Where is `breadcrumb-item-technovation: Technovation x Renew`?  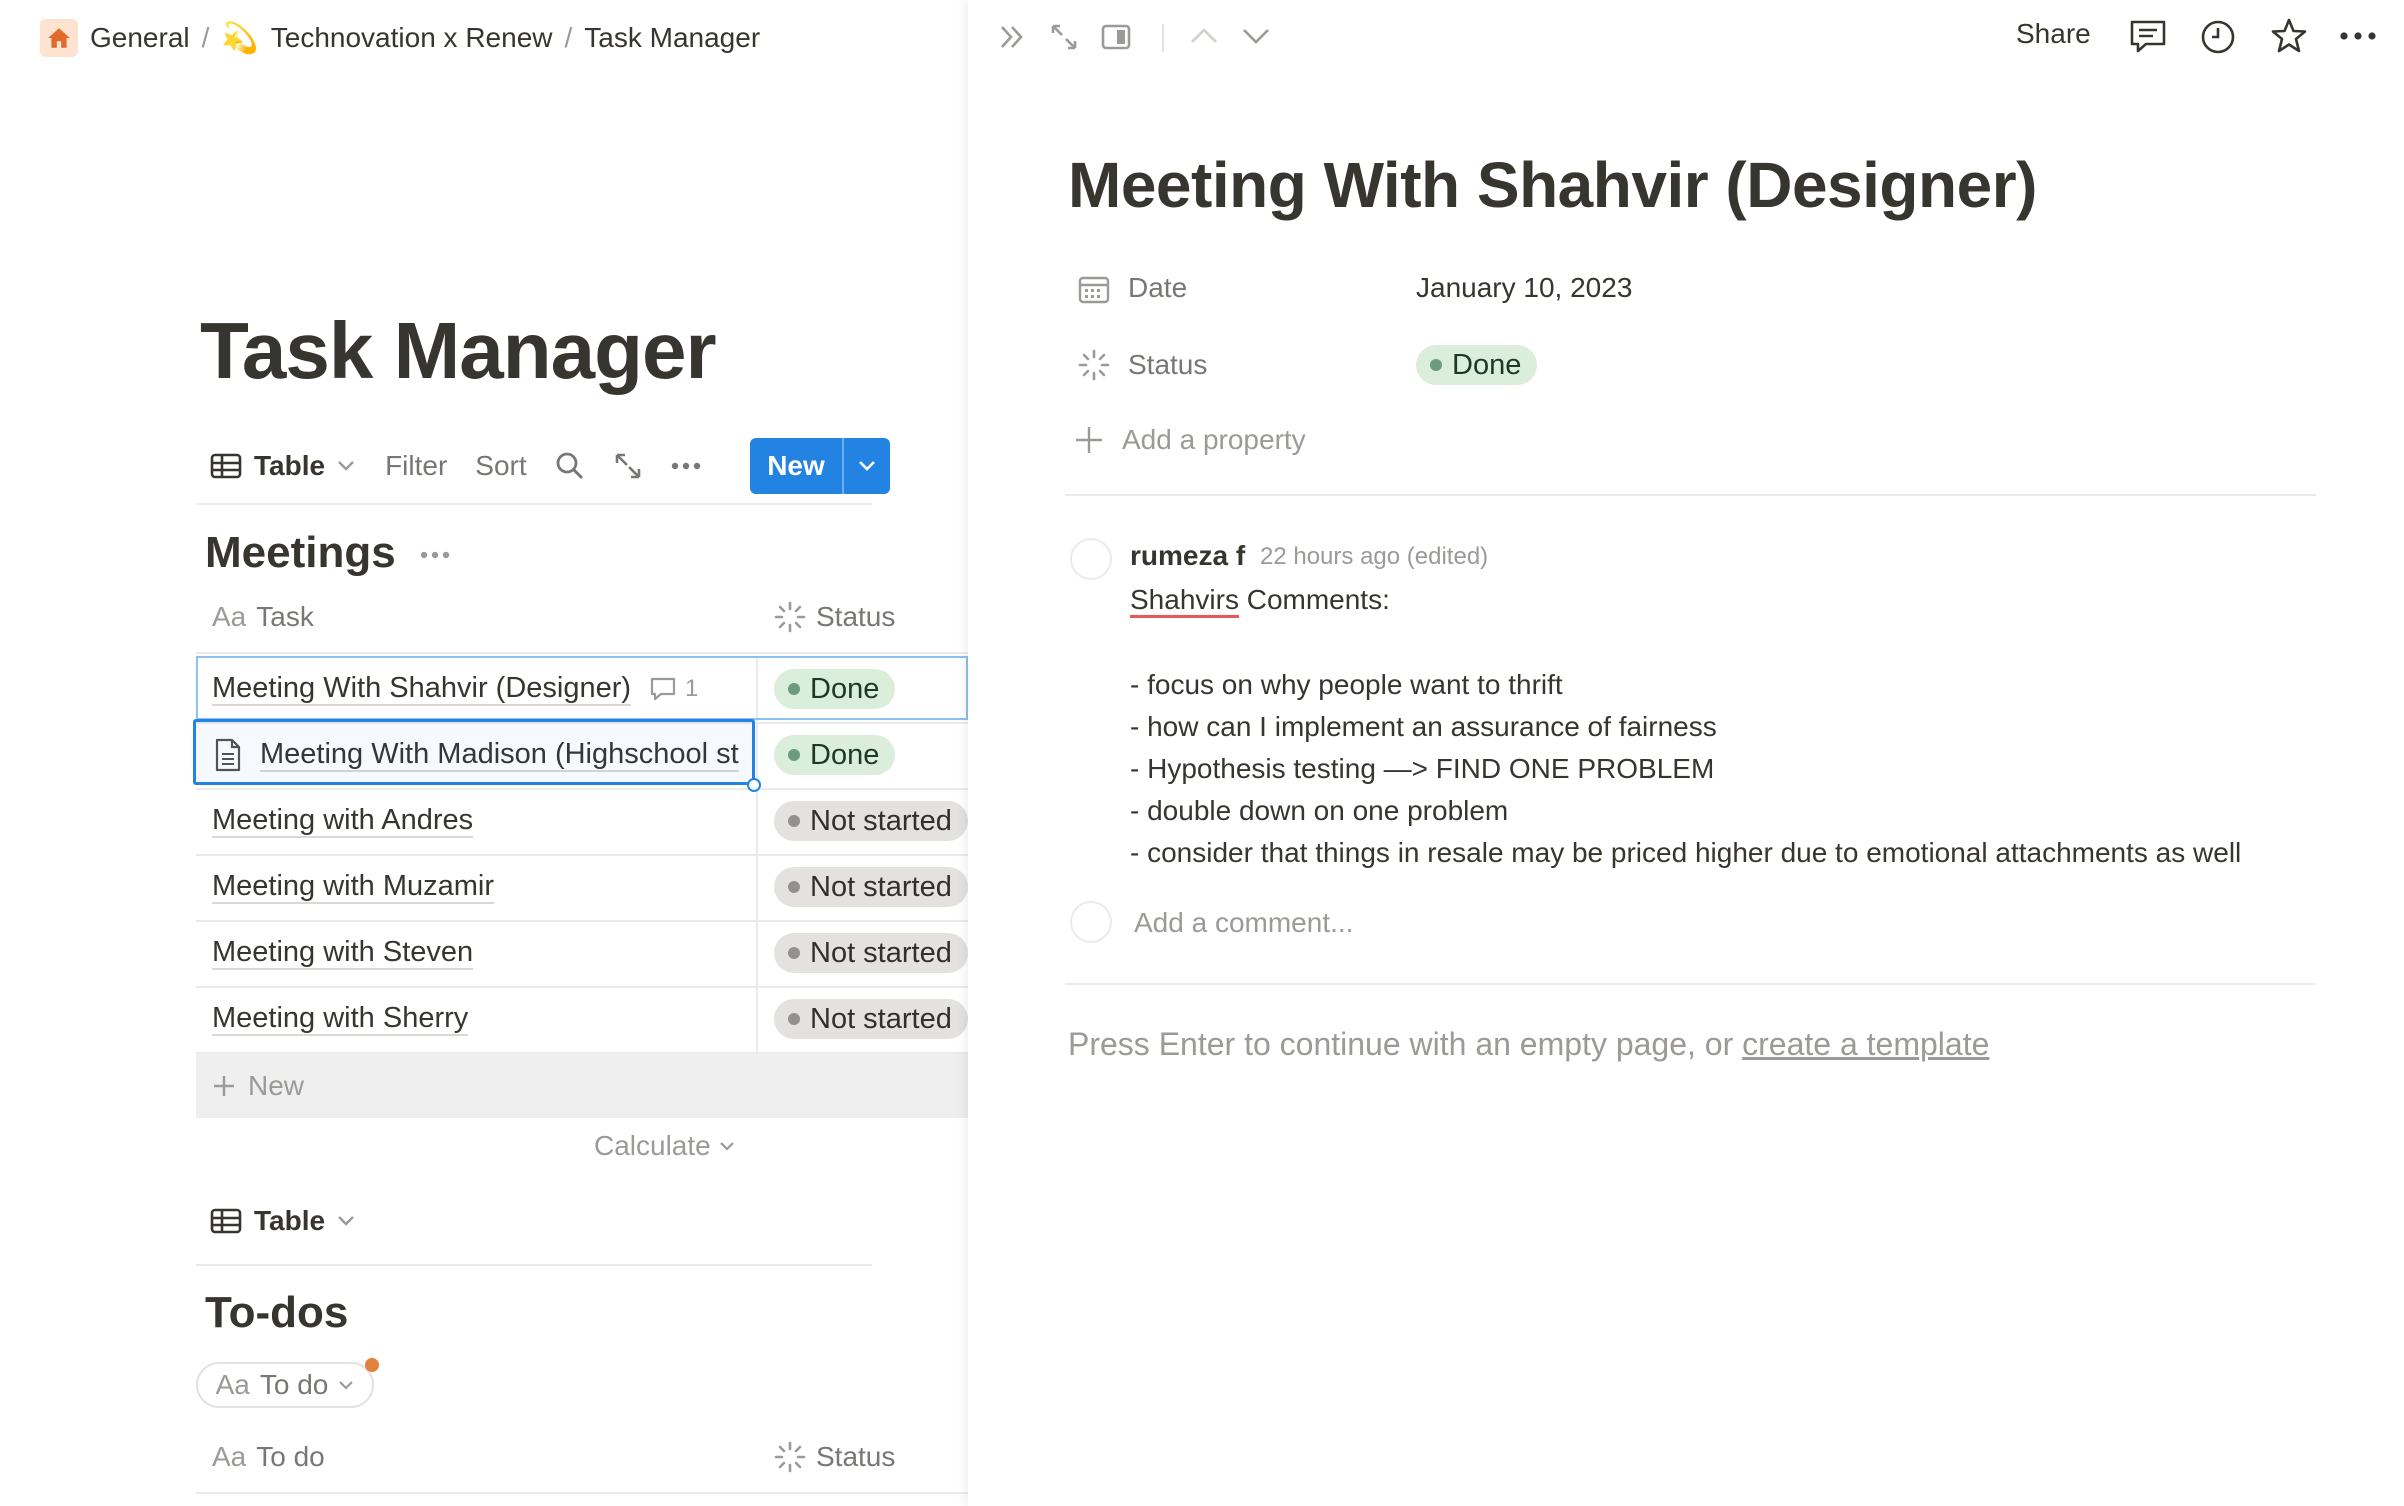
breadcrumb-item-technovation: Technovation x Renew is located at coordinates (412, 38).